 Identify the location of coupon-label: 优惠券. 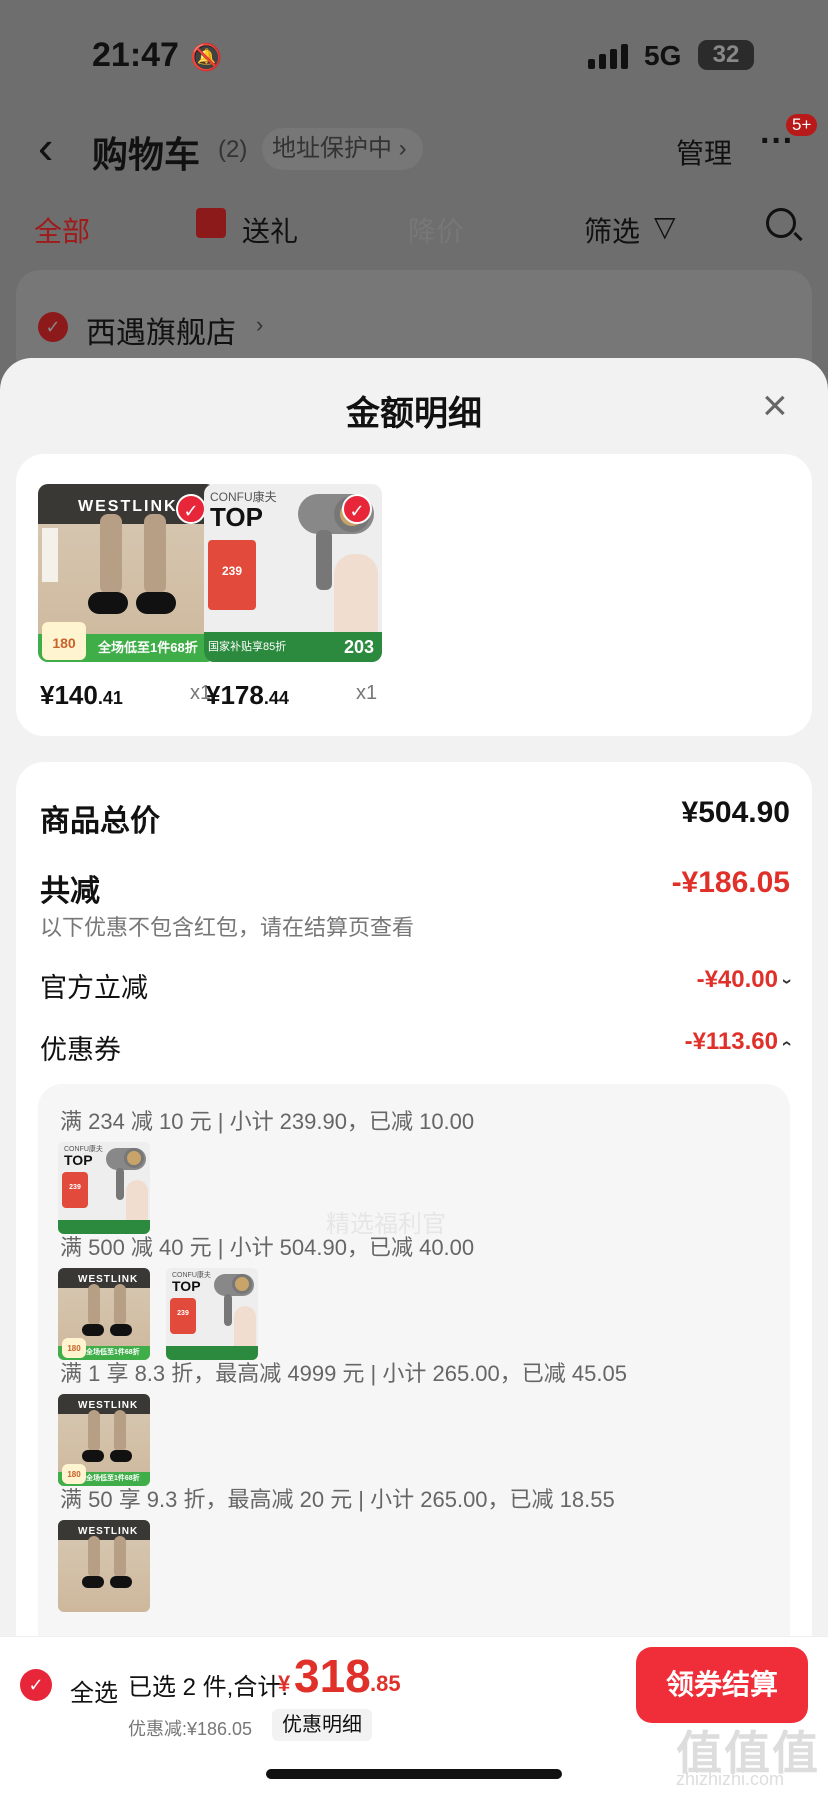
(80, 1050).